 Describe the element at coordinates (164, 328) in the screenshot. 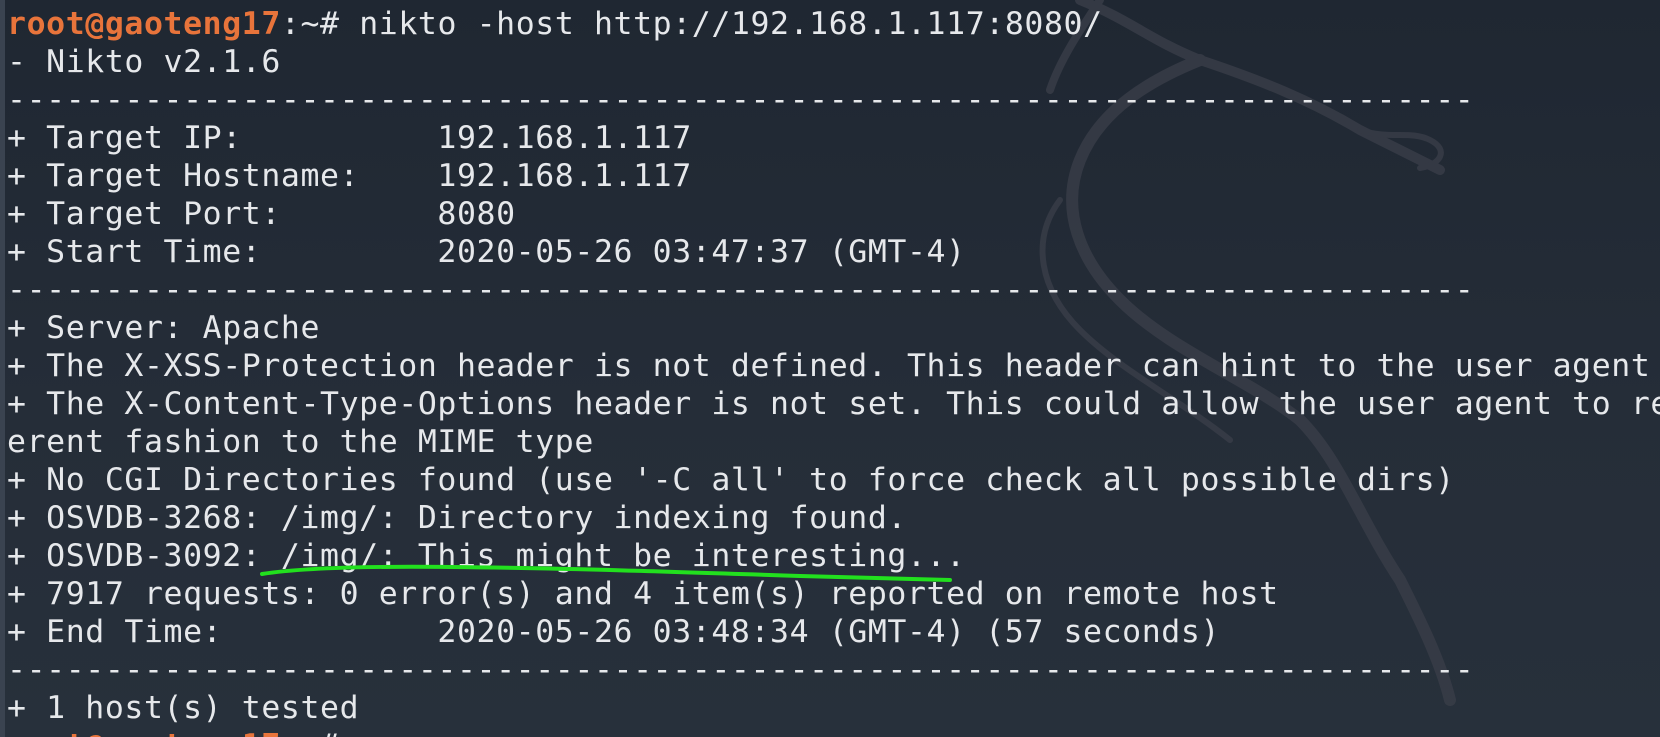

I see `server-line: + Server: Apache` at that location.